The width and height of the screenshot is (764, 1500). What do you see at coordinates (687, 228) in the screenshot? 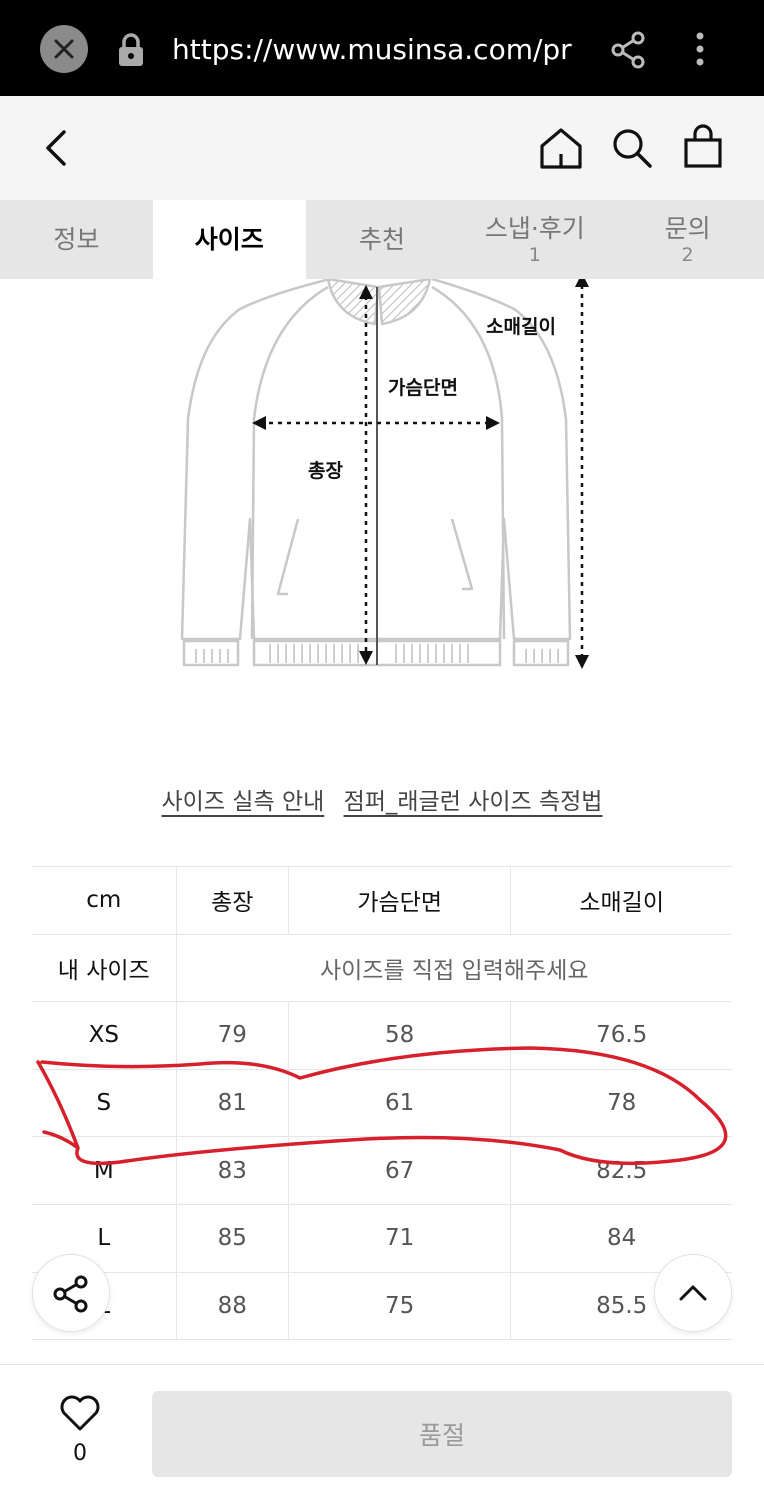
I see `tab-label: 문의` at bounding box center [687, 228].